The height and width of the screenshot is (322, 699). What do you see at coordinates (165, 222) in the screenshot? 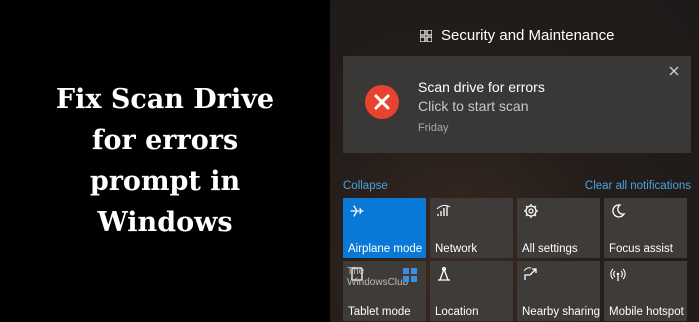
I see `headline-line: Windows` at bounding box center [165, 222].